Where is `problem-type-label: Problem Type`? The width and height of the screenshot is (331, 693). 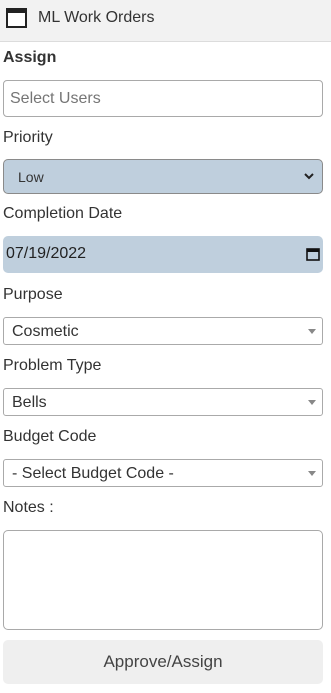 problem-type-label: Problem Type is located at coordinates (52, 365).